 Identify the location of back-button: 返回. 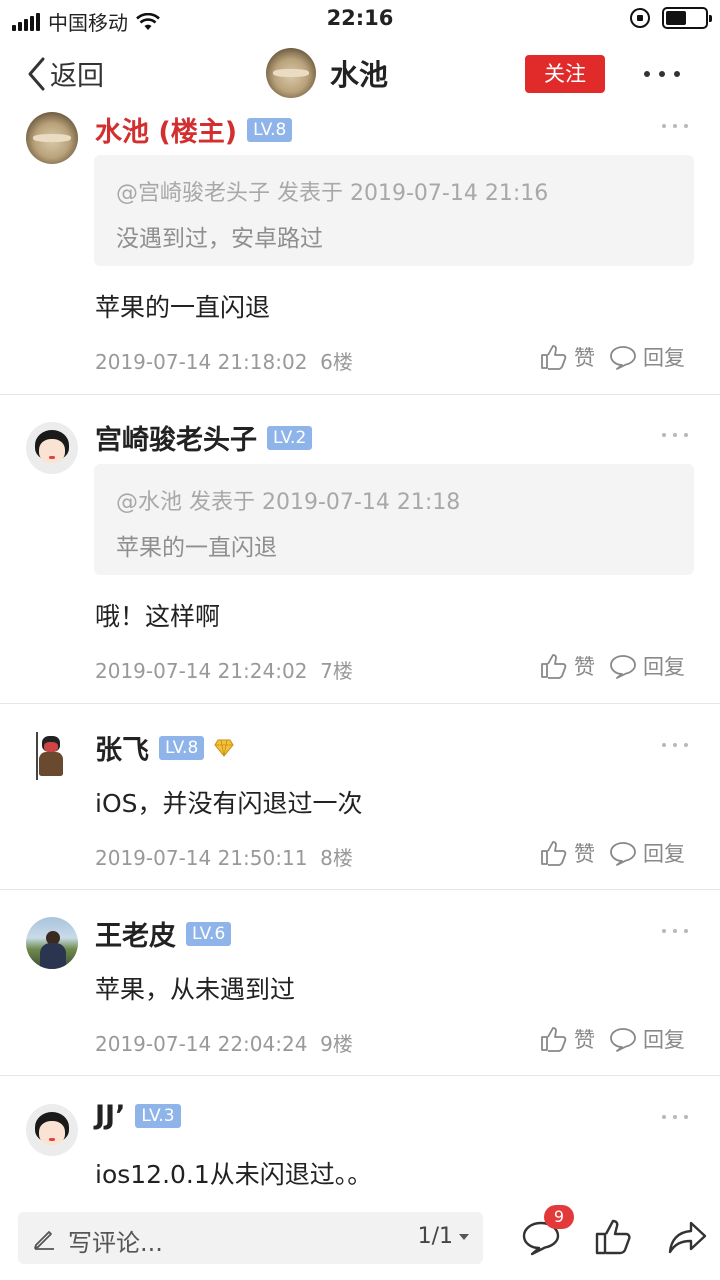
(65, 73).